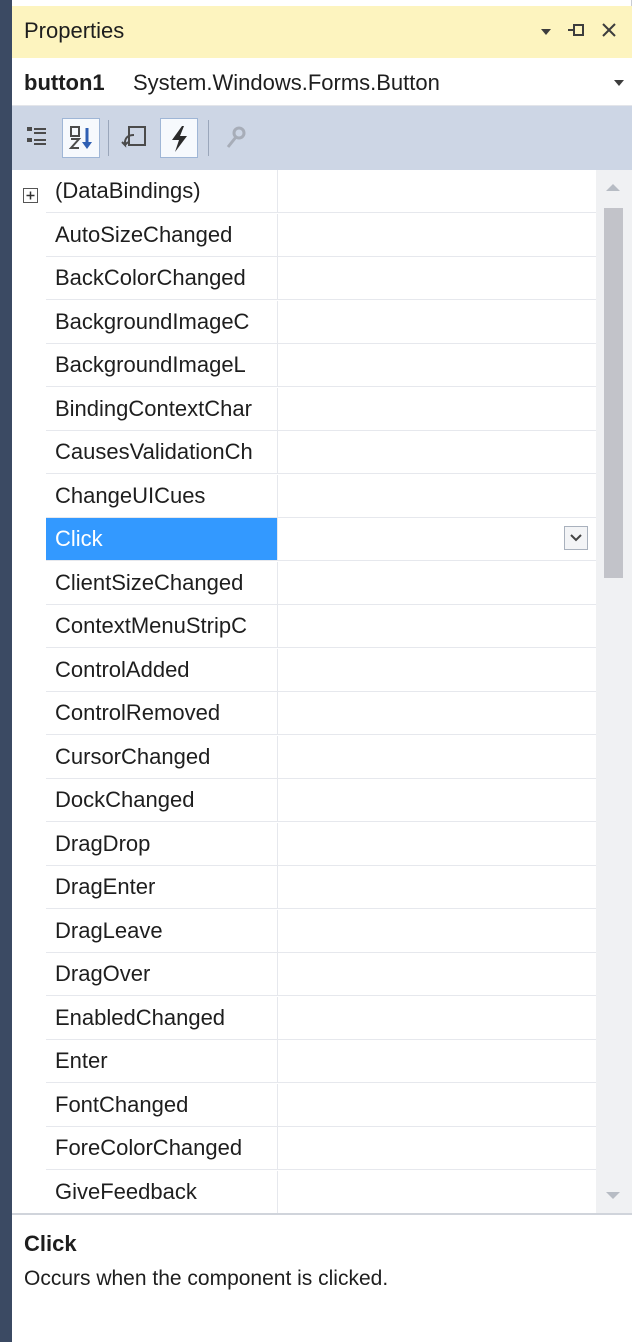  What do you see at coordinates (162, 670) in the screenshot?
I see `property-name: ControlAdded` at bounding box center [162, 670].